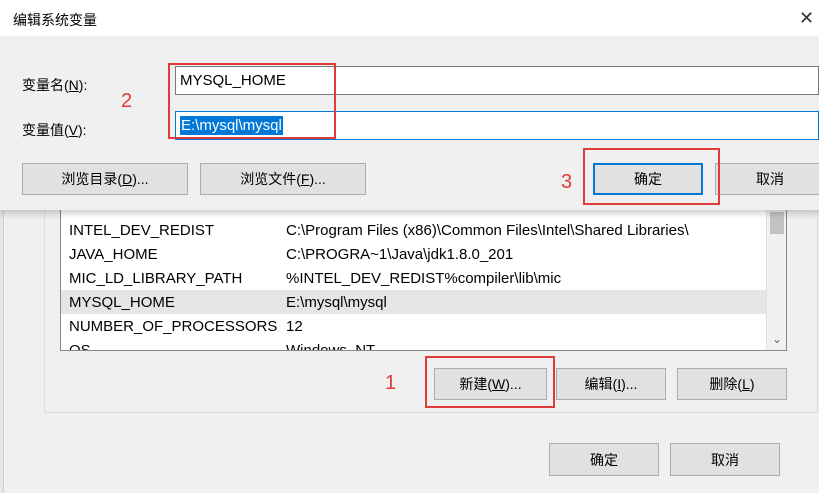 This screenshot has width=819, height=493. What do you see at coordinates (476, 384) in the screenshot?
I see `button-label: 新建(` at bounding box center [476, 384].